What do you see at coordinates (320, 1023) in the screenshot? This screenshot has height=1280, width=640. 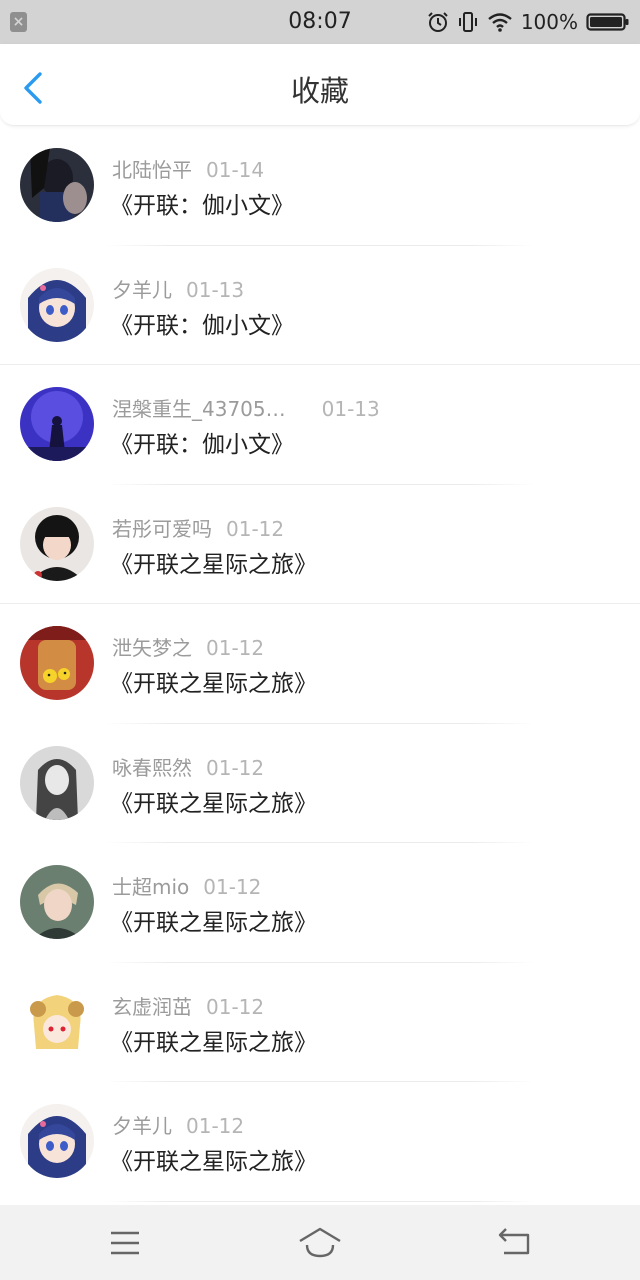 I see `list-item: 玄虚润茁 01-12 《开联之星际之旅》` at bounding box center [320, 1023].